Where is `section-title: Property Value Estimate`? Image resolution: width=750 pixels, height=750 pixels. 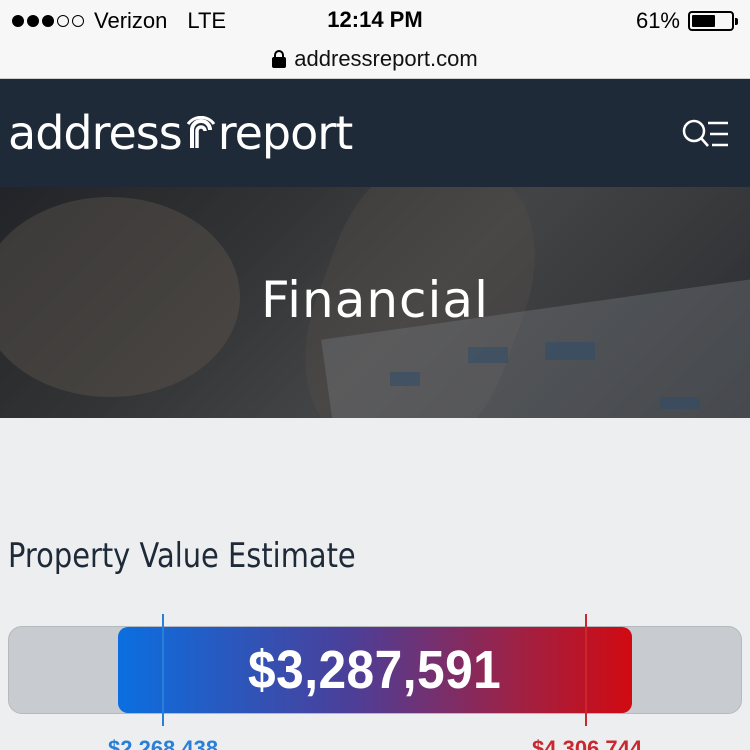 section-title: Property Value Estimate is located at coordinates (182, 556).